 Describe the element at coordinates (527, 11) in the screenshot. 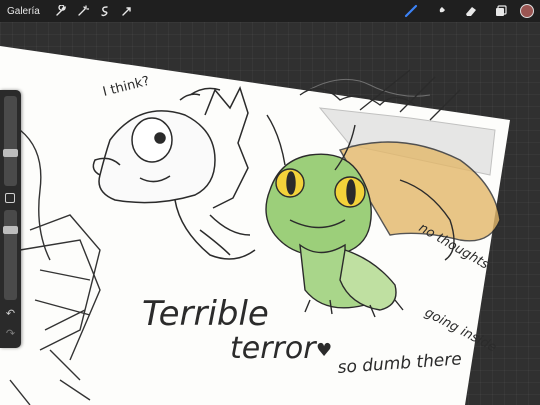

I see `color-picker-swatch` at that location.